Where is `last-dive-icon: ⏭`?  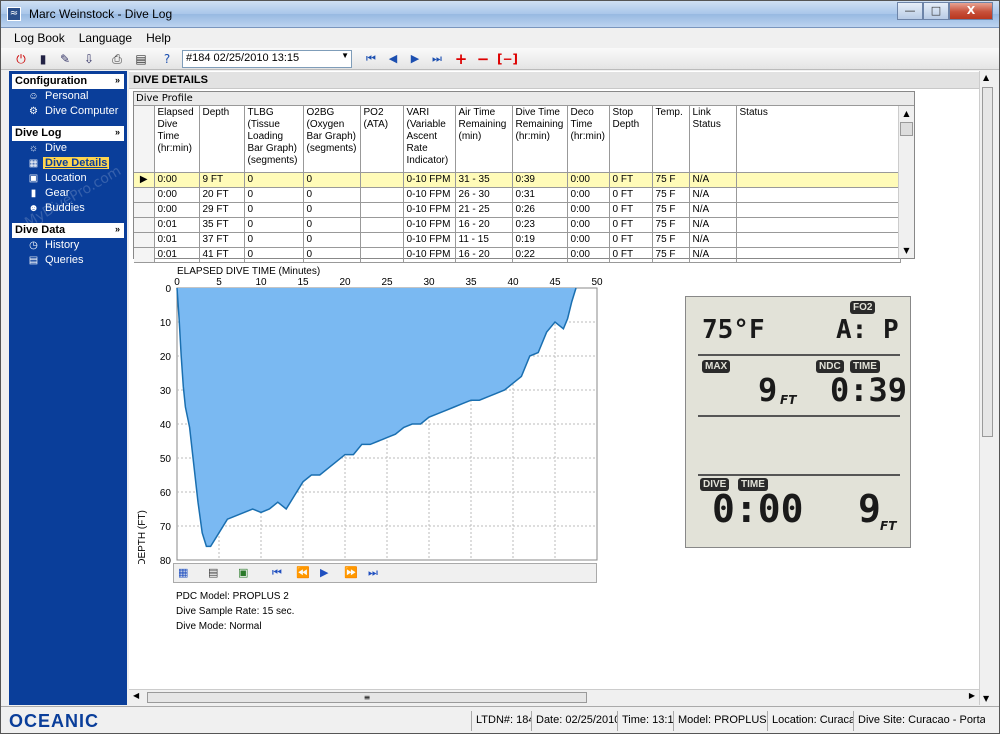 last-dive-icon: ⏭ is located at coordinates (437, 59).